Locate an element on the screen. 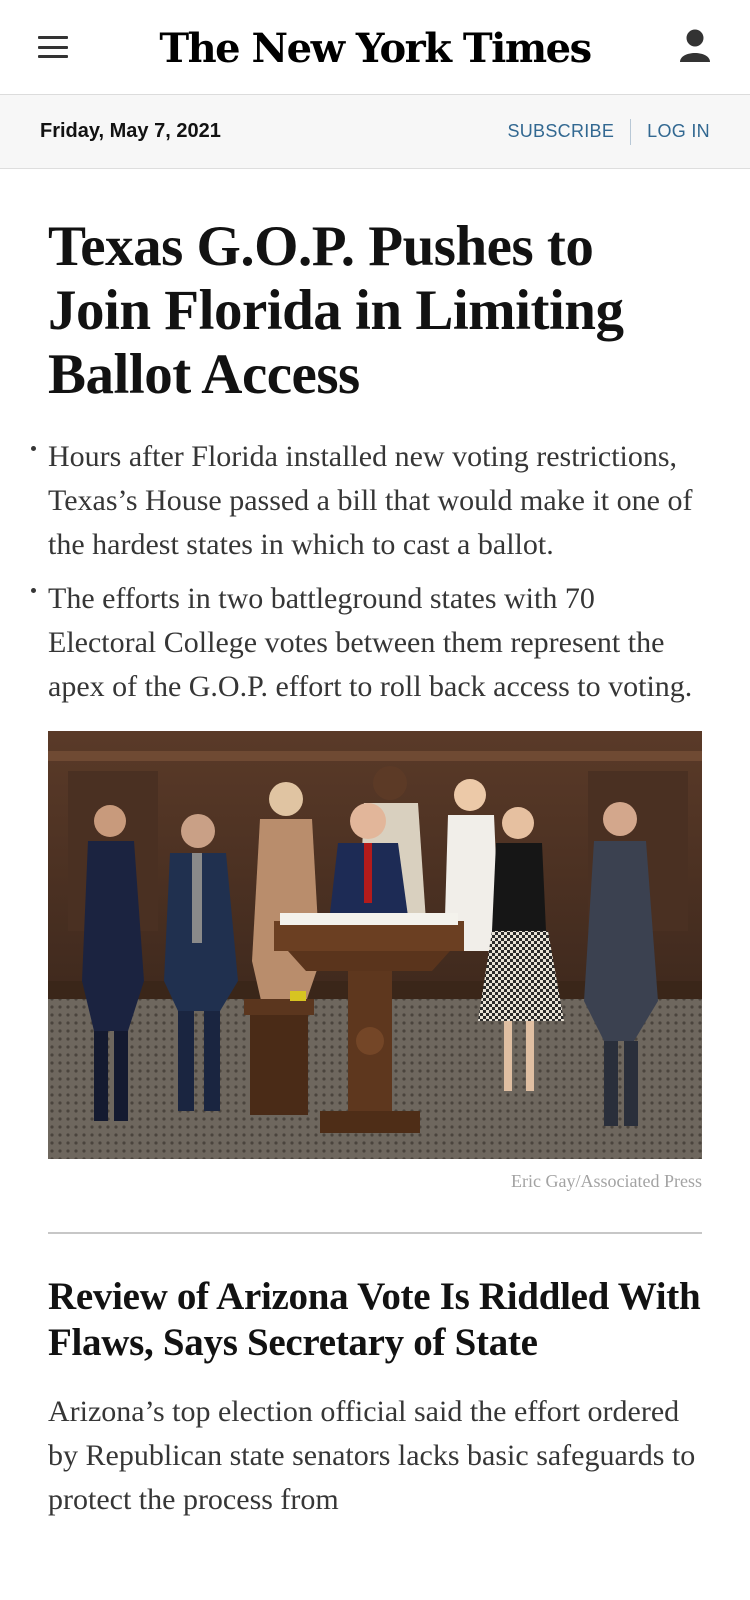 This screenshot has width=750, height=1600. masthead: The New York Times is located at coordinates (375, 47).